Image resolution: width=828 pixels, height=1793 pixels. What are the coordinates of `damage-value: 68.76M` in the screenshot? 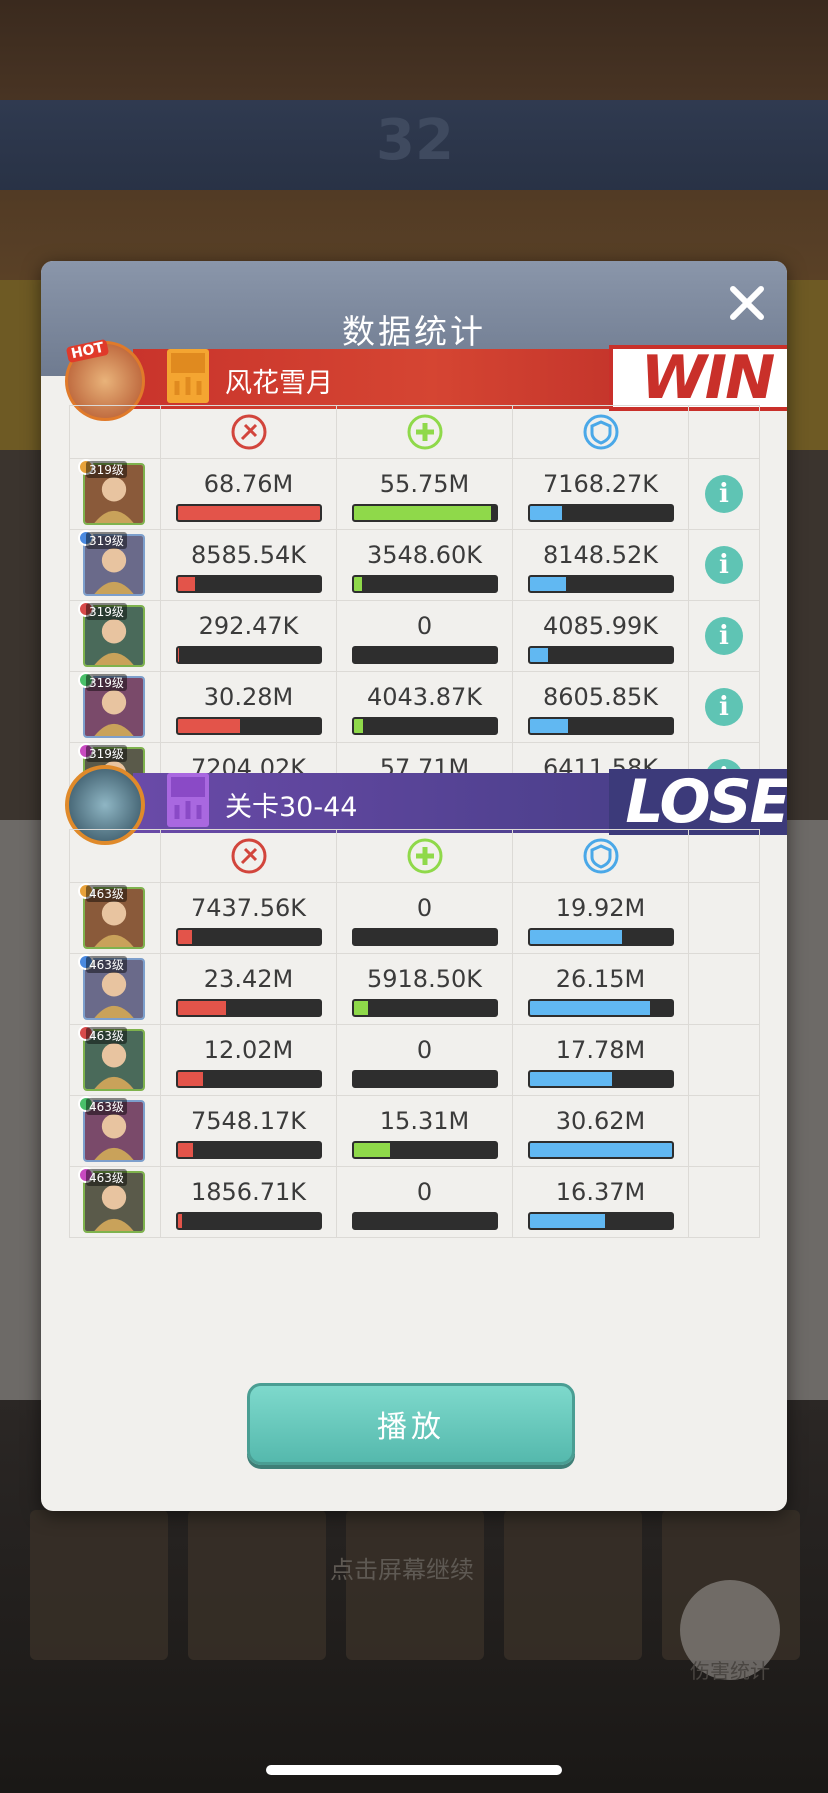 It's located at (248, 484).